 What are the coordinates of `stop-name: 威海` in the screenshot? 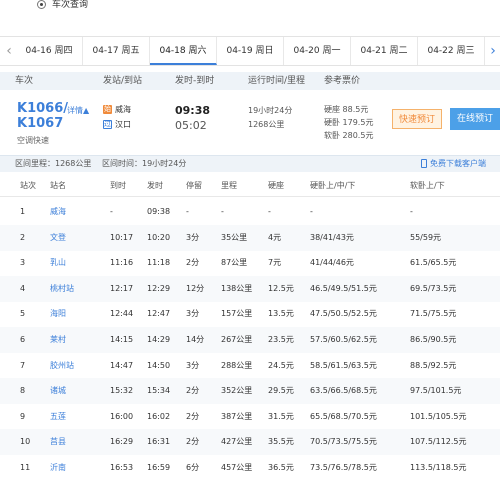 It's located at (58, 212).